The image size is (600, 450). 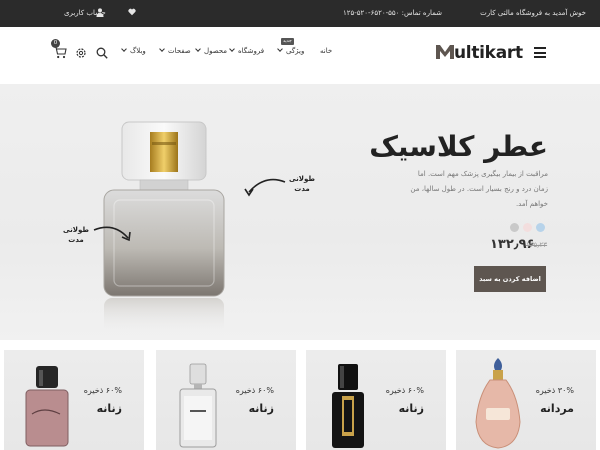 I want to click on annotation-long-lasting-1: طولانی مدت, so click(x=302, y=184).